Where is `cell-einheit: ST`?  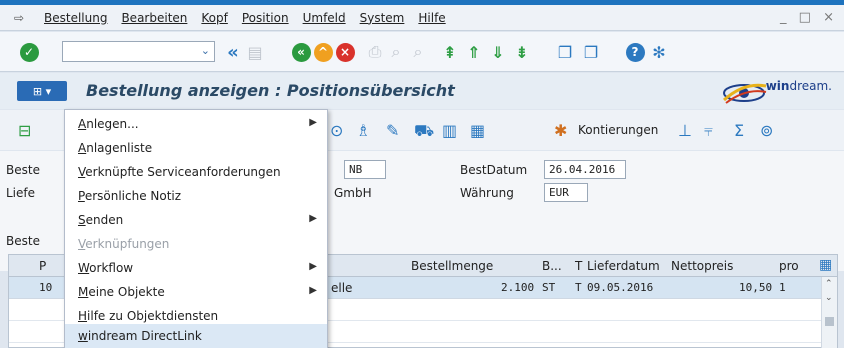
cell-einheit: ST is located at coordinates (549, 287).